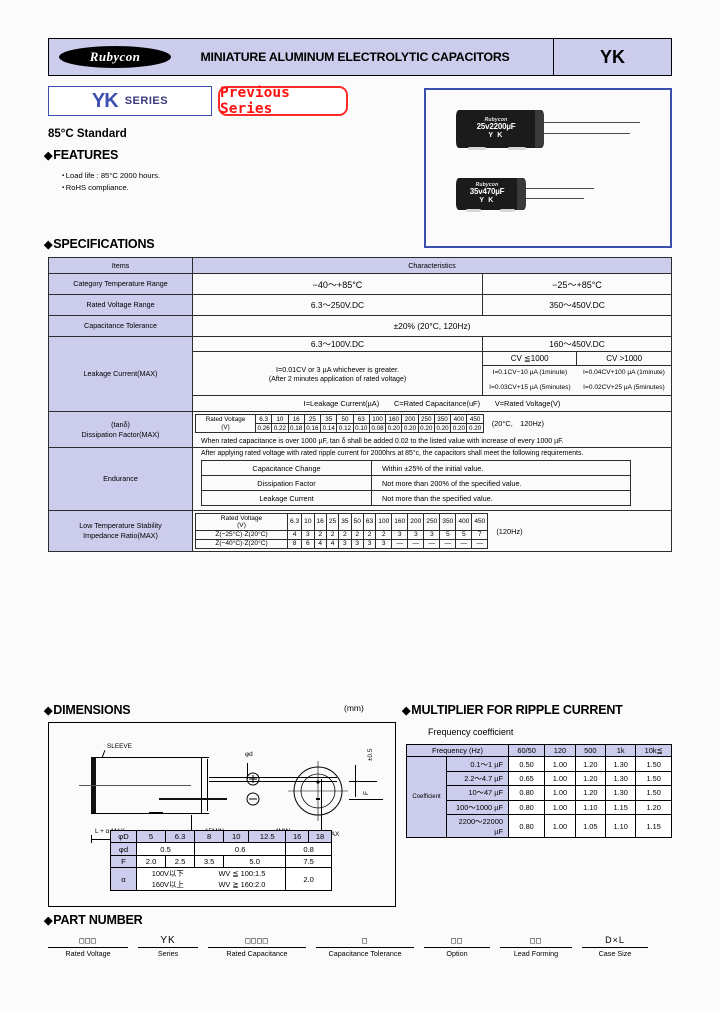  I want to click on tan-header-line2: (V), so click(225, 427).